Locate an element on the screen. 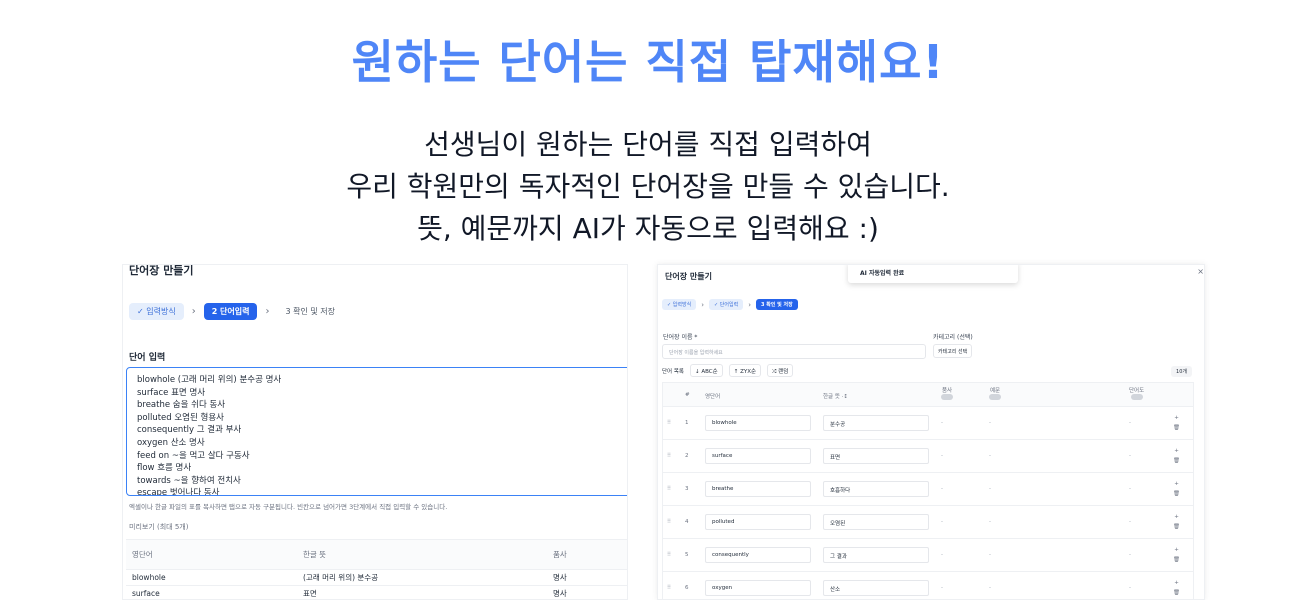  hero-line-1: 선생님이 원하는 단어를 직접 입력하여 is located at coordinates (648, 144).